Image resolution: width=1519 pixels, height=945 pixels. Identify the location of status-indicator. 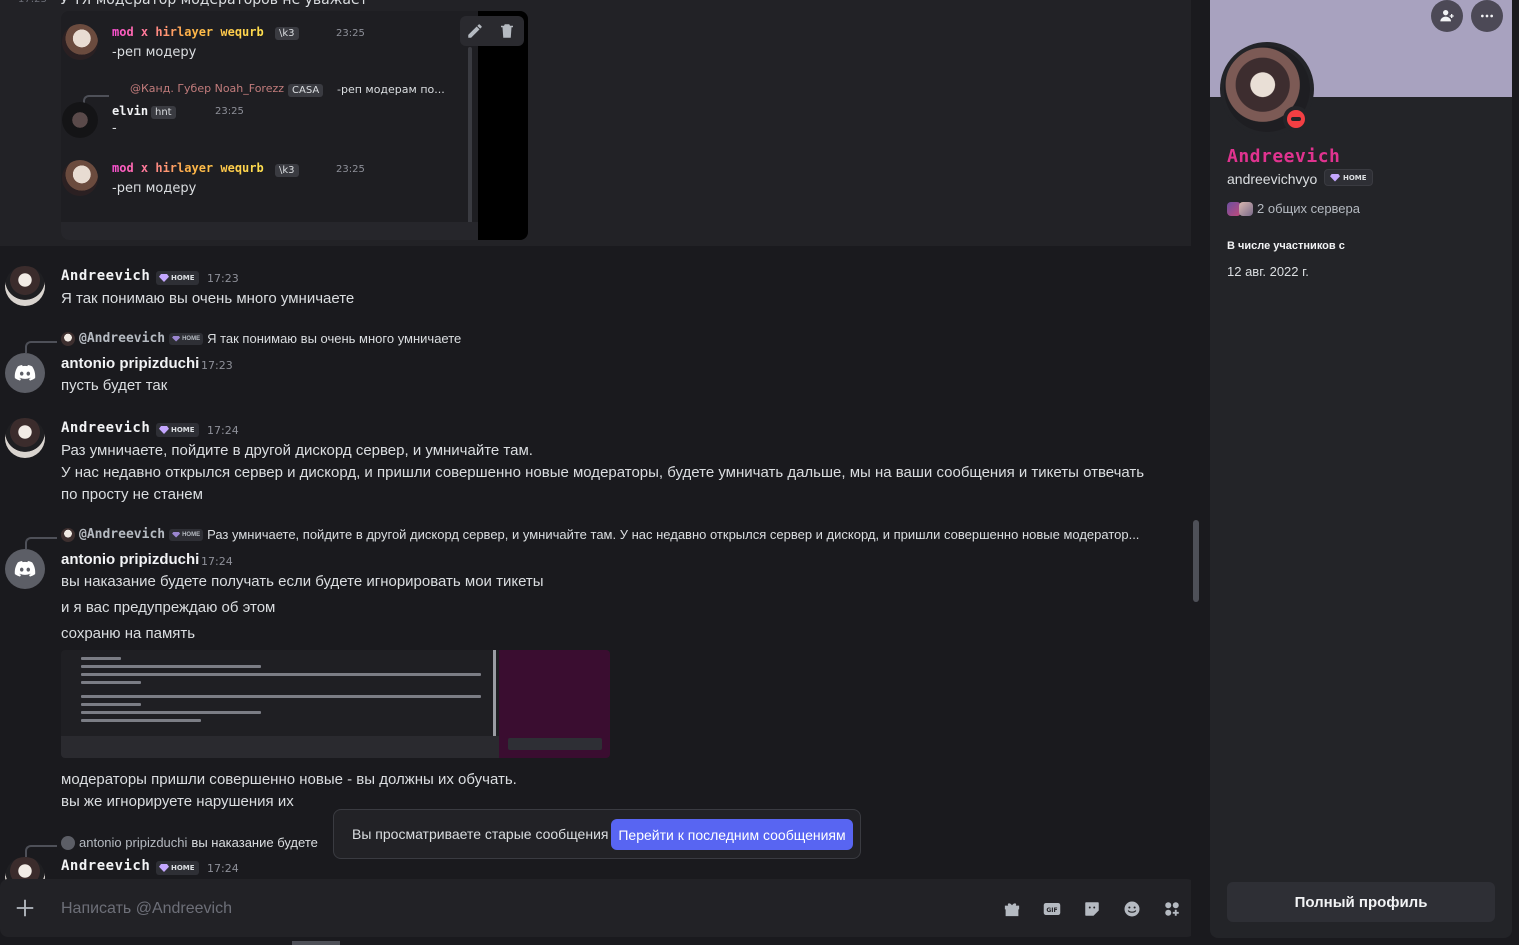
(1296, 119).